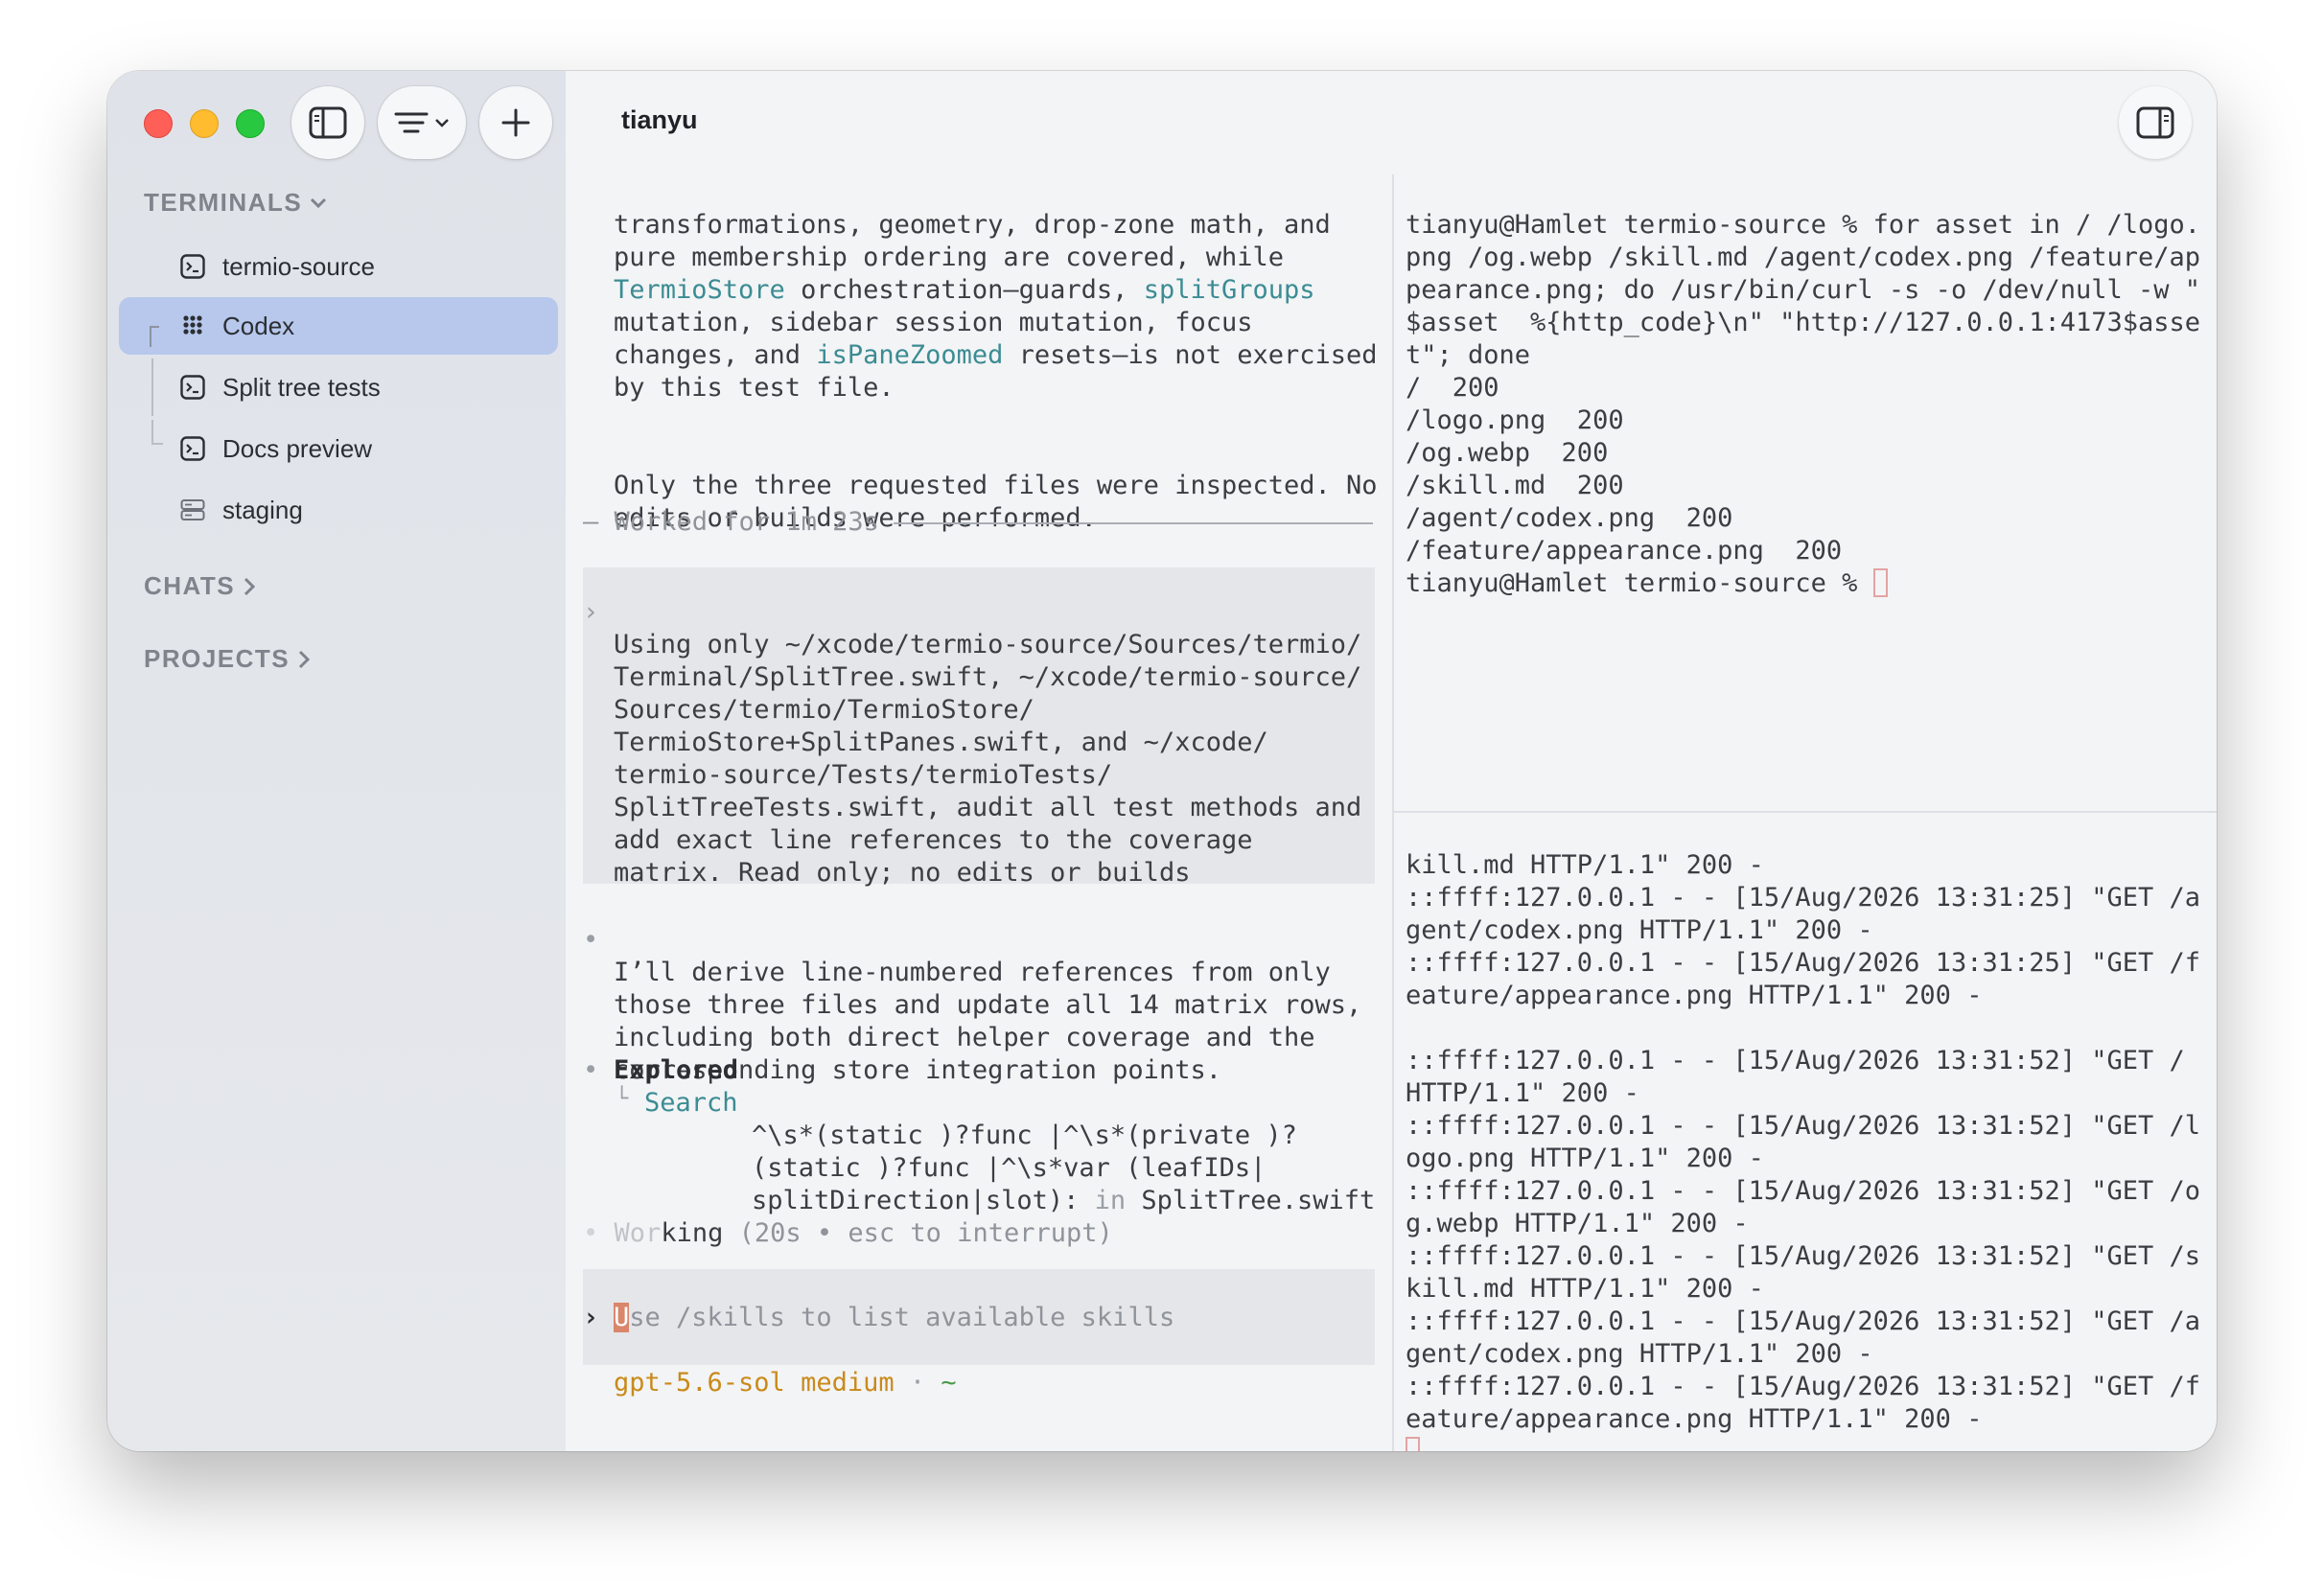  I want to click on log-line: ogo.png HTTP/1.1" 200 -, so click(1585, 1158).